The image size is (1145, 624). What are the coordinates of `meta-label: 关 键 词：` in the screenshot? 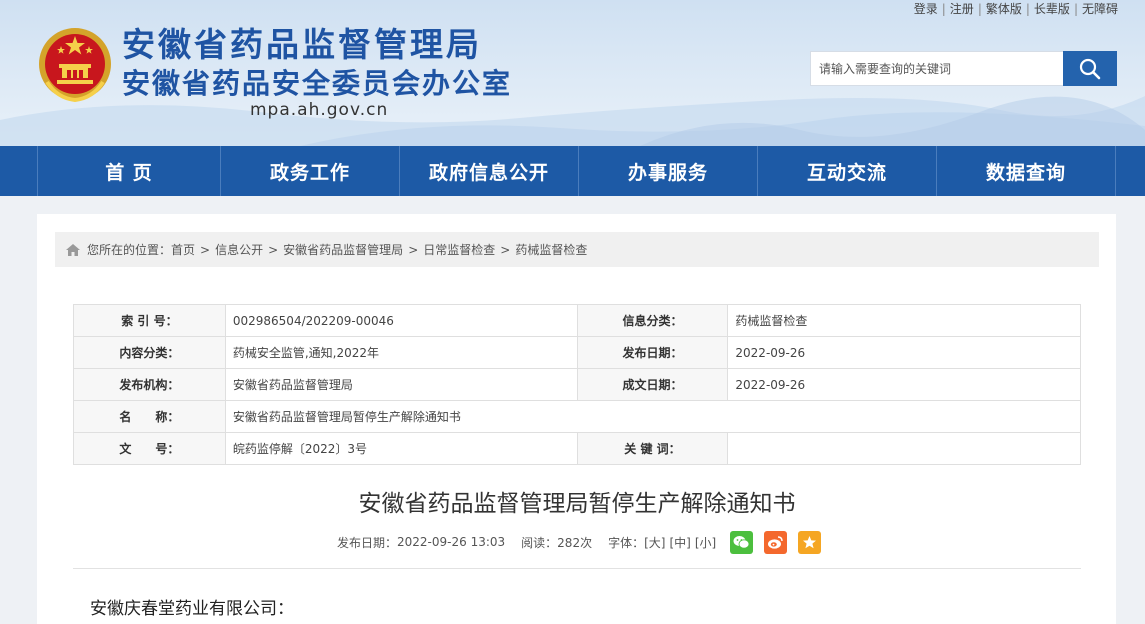 It's located at (652, 448).